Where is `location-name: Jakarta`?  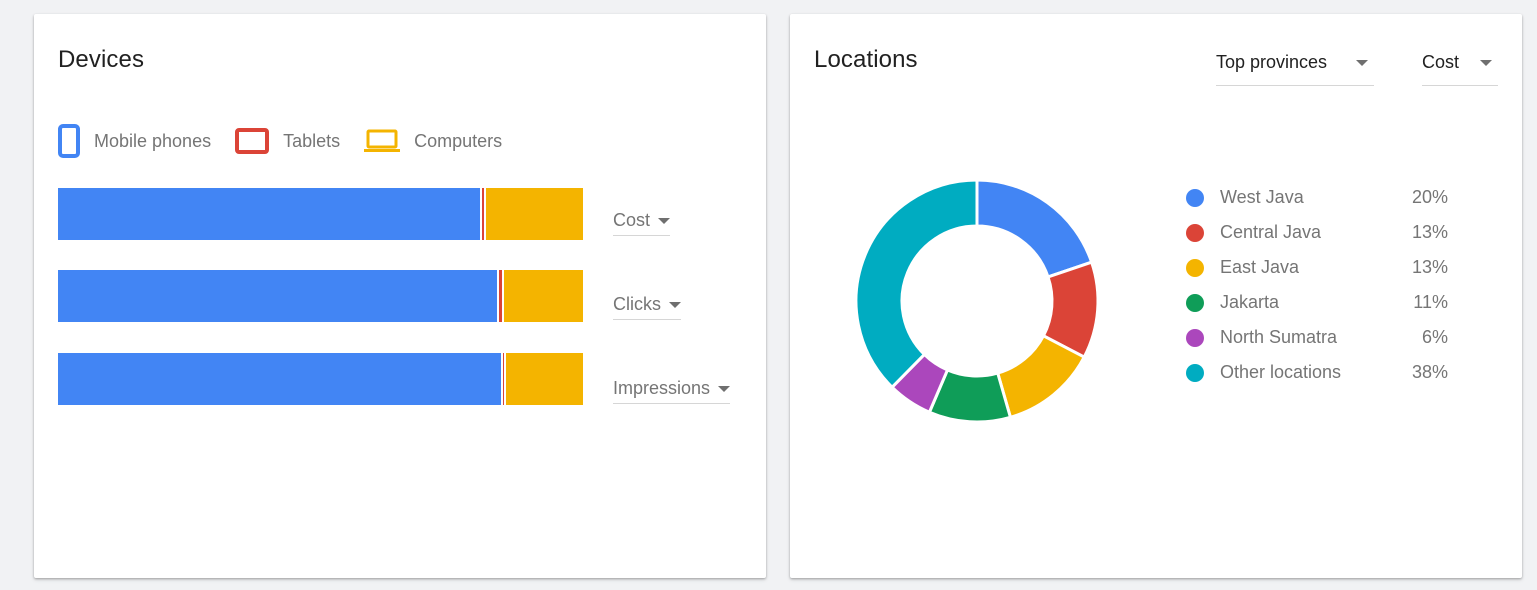
location-name: Jakarta is located at coordinates (1250, 302).